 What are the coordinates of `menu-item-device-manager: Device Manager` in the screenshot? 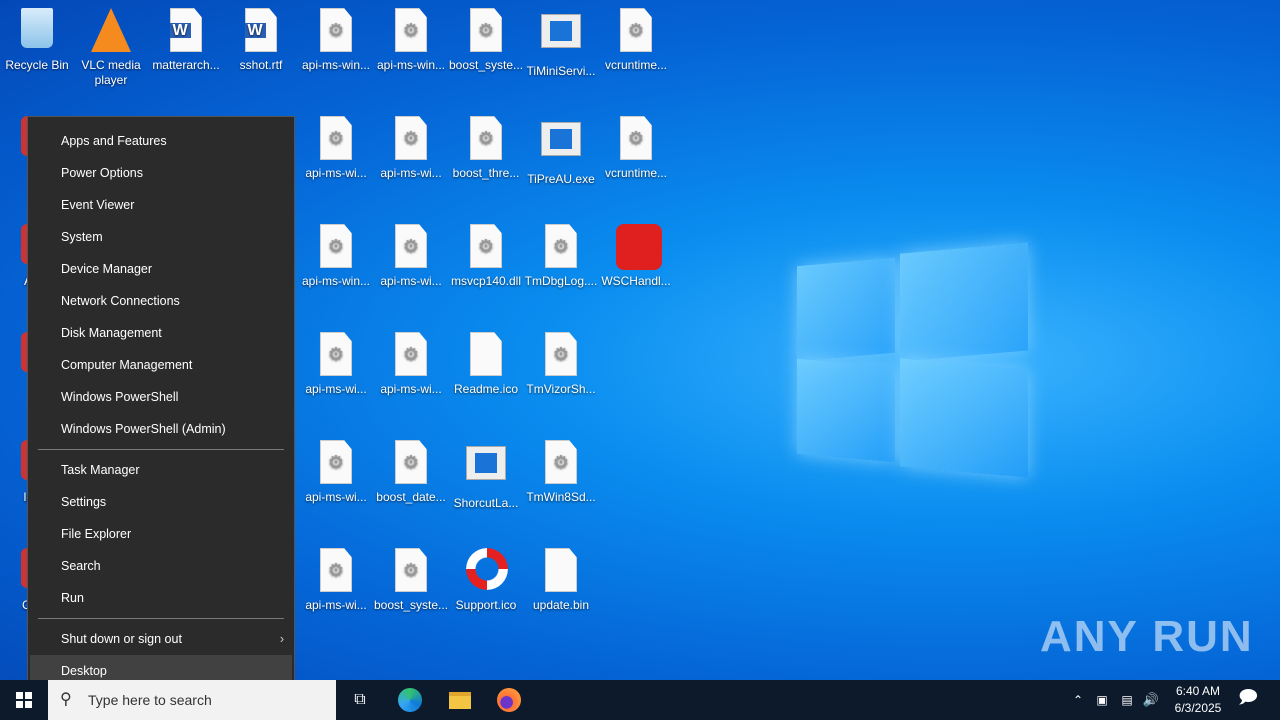 It's located at (161, 269).